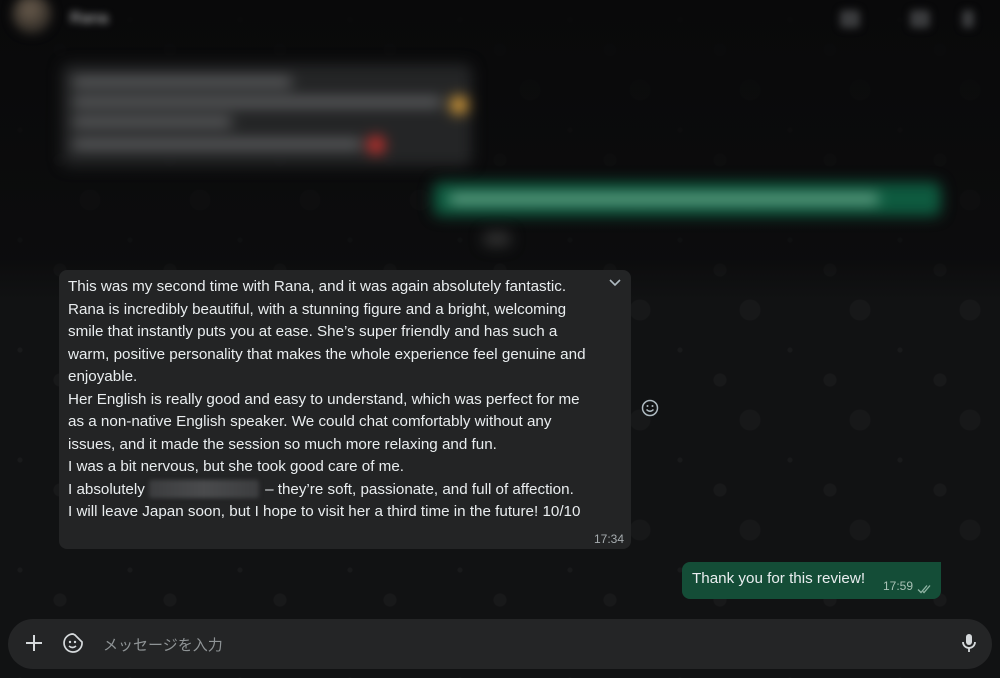 Image resolution: width=1000 pixels, height=678 pixels. Describe the element at coordinates (920, 19) in the screenshot. I see `search-icon` at that location.